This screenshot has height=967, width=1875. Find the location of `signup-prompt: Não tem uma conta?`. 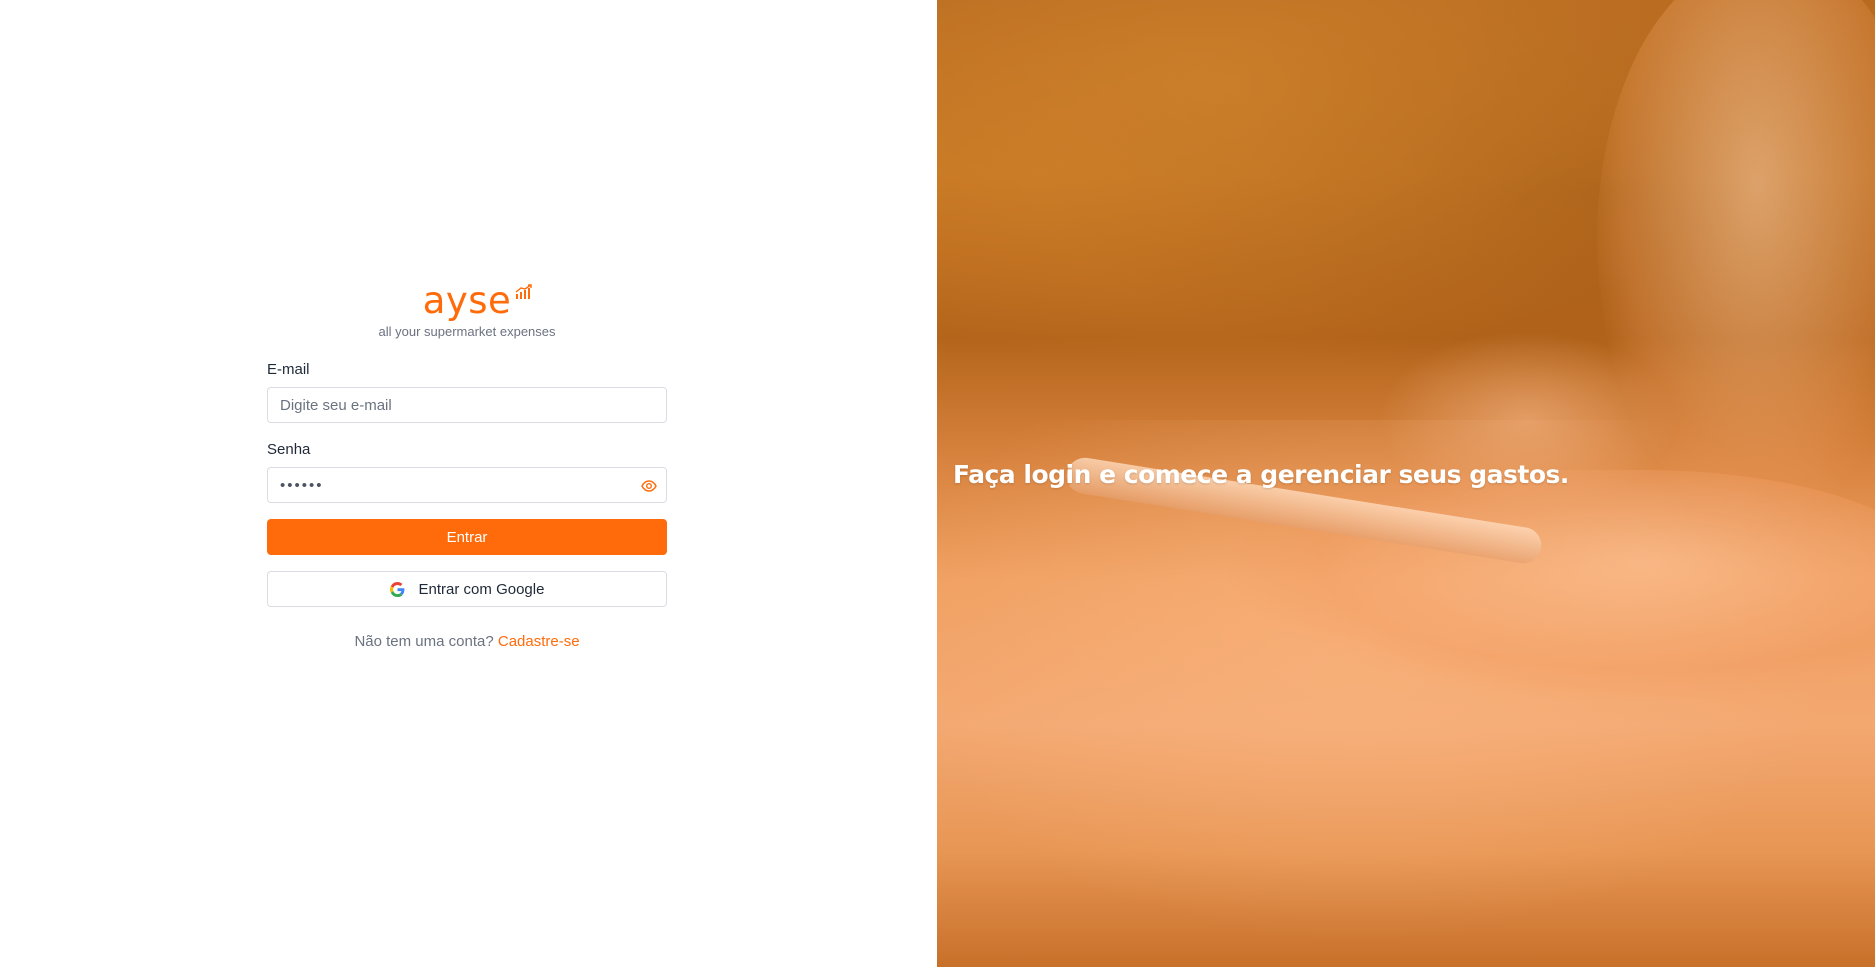

signup-prompt: Não tem uma conta? is located at coordinates (424, 641).